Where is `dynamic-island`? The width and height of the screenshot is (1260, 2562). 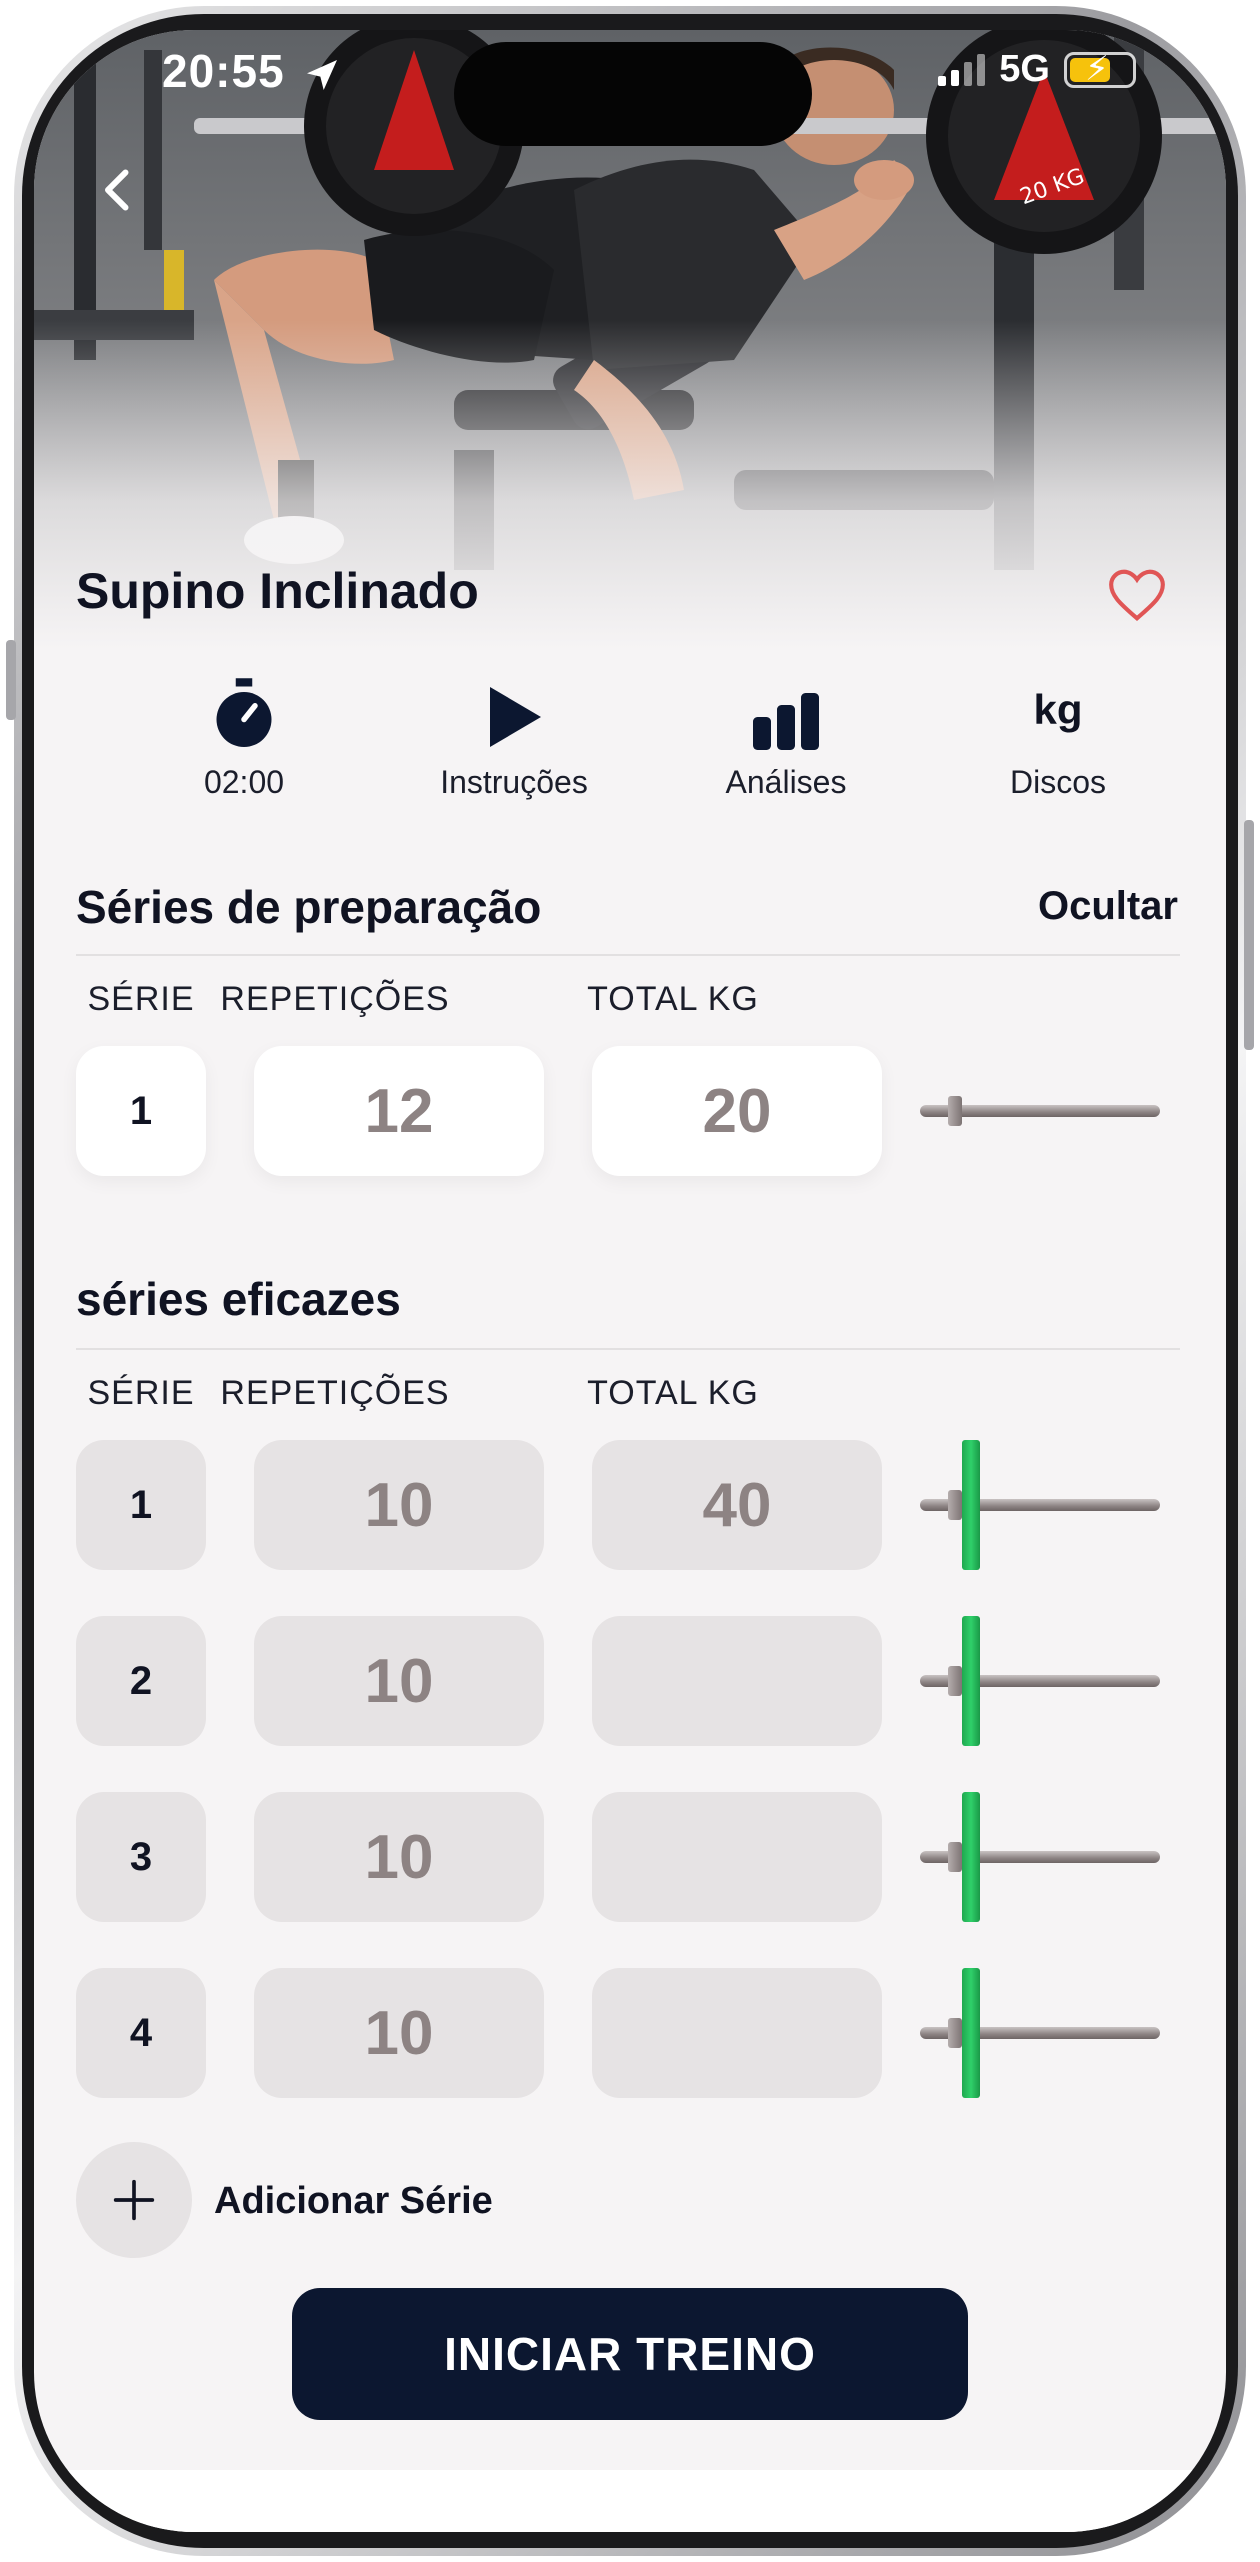 dynamic-island is located at coordinates (633, 94).